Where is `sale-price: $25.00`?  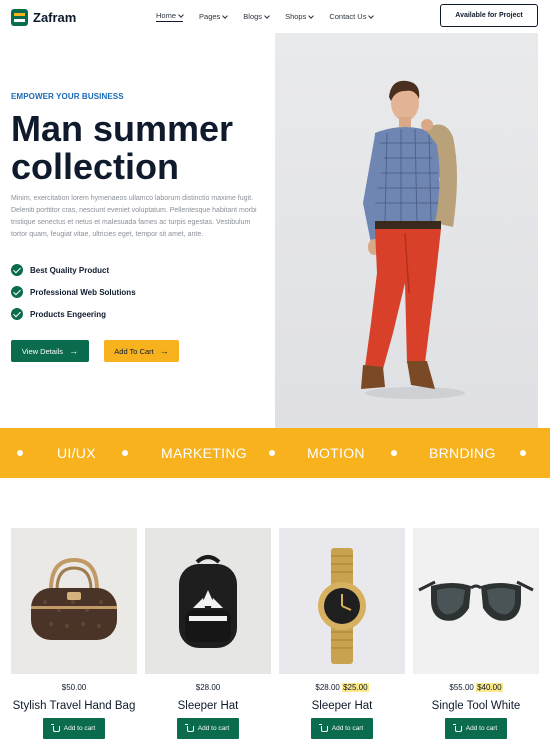 sale-price: $25.00 is located at coordinates (355, 687).